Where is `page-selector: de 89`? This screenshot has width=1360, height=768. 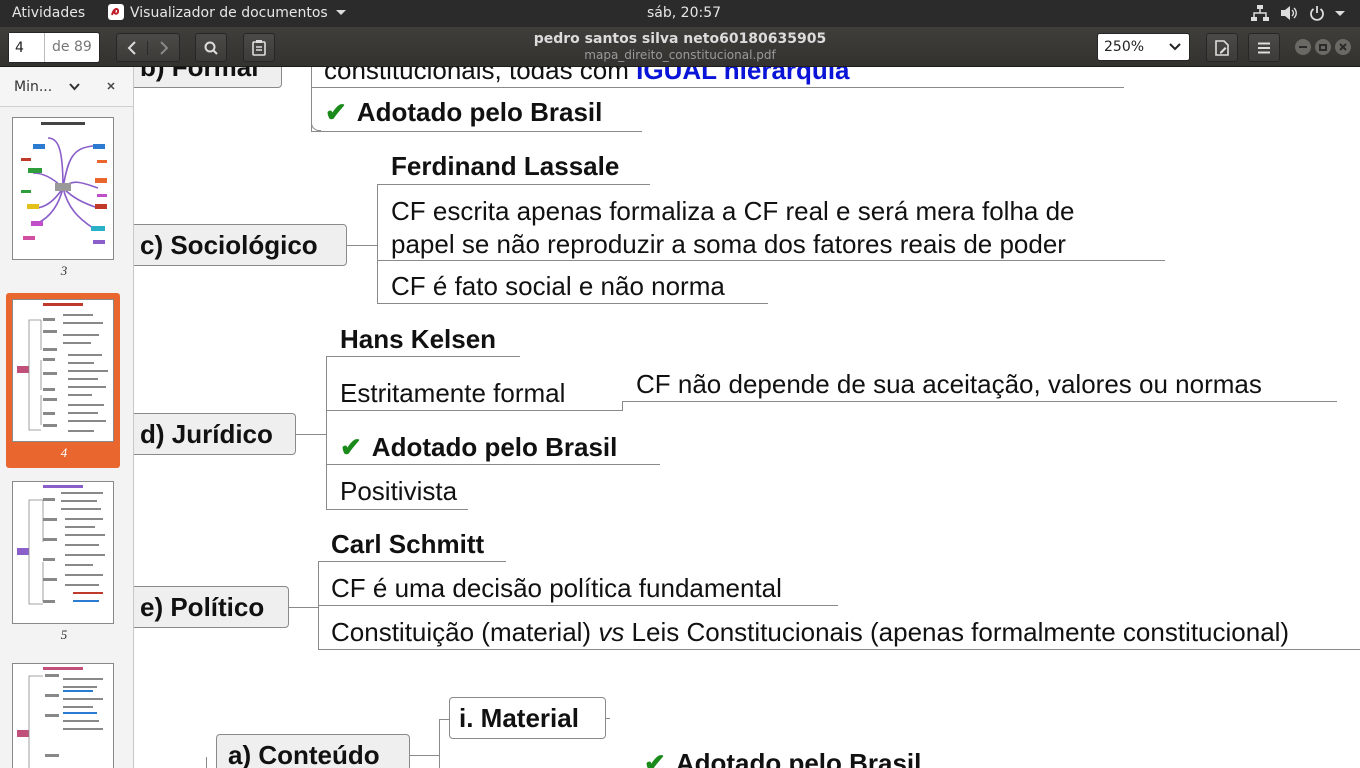
page-selector: de 89 is located at coordinates (54, 47).